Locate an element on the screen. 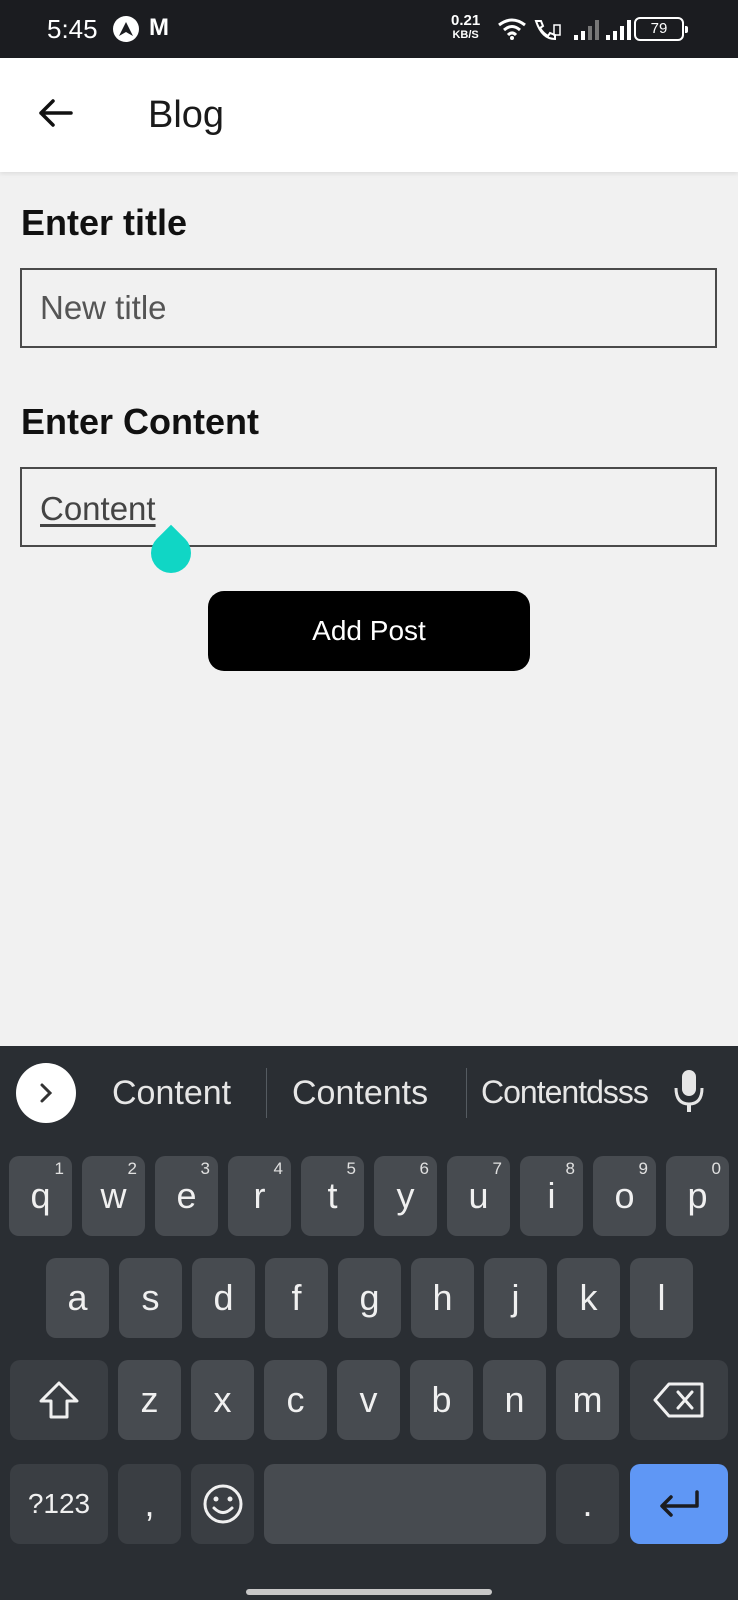 The width and height of the screenshot is (738, 1600). title-input is located at coordinates (368, 308).